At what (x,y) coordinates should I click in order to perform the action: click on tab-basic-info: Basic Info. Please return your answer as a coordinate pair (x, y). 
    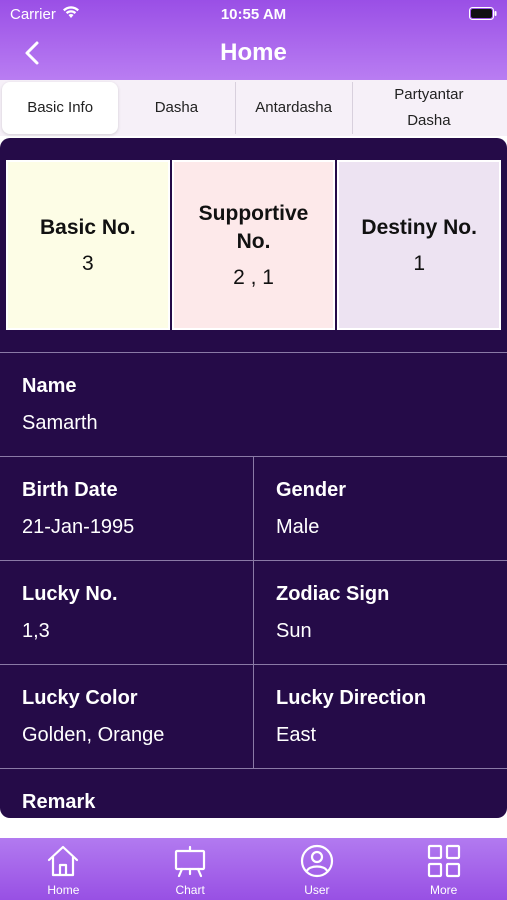
    Looking at the image, I should click on (60, 108).